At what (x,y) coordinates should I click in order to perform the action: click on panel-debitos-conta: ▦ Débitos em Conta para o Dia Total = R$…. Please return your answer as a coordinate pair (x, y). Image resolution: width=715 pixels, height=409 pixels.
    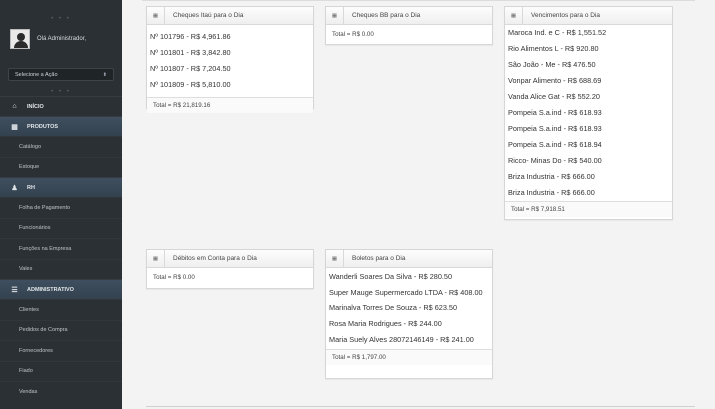
    Looking at the image, I should click on (230, 269).